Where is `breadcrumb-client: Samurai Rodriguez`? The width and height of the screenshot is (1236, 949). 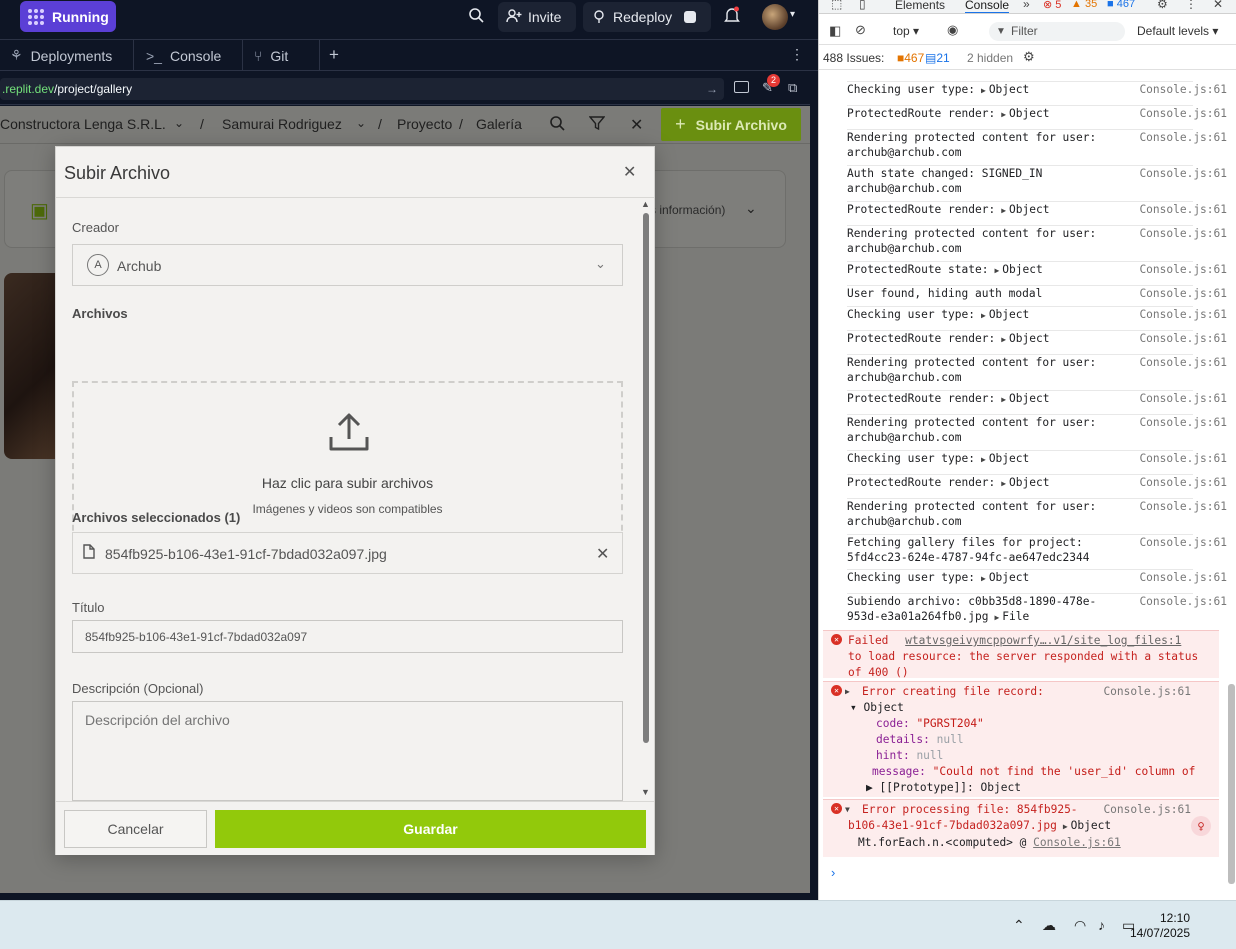
breadcrumb-client: Samurai Rodriguez is located at coordinates (282, 124).